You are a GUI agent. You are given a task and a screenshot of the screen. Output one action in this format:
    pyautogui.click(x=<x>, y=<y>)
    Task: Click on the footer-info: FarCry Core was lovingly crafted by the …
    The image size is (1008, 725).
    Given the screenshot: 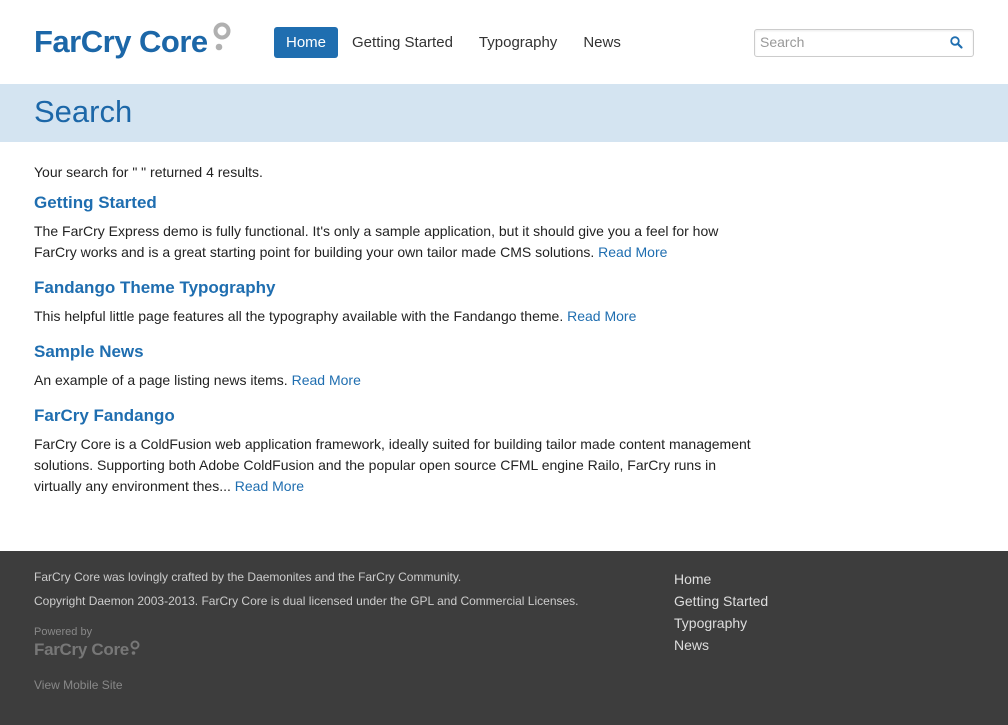 What is the action you would take?
    pyautogui.click(x=306, y=631)
    